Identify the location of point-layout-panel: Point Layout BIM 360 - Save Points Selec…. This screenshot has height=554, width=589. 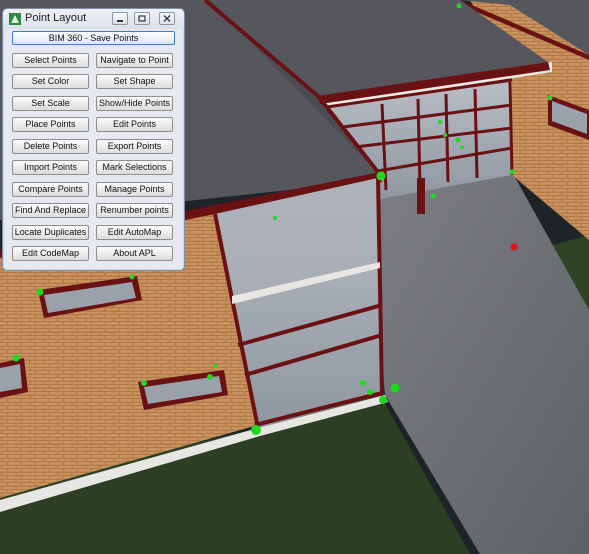
(93, 139).